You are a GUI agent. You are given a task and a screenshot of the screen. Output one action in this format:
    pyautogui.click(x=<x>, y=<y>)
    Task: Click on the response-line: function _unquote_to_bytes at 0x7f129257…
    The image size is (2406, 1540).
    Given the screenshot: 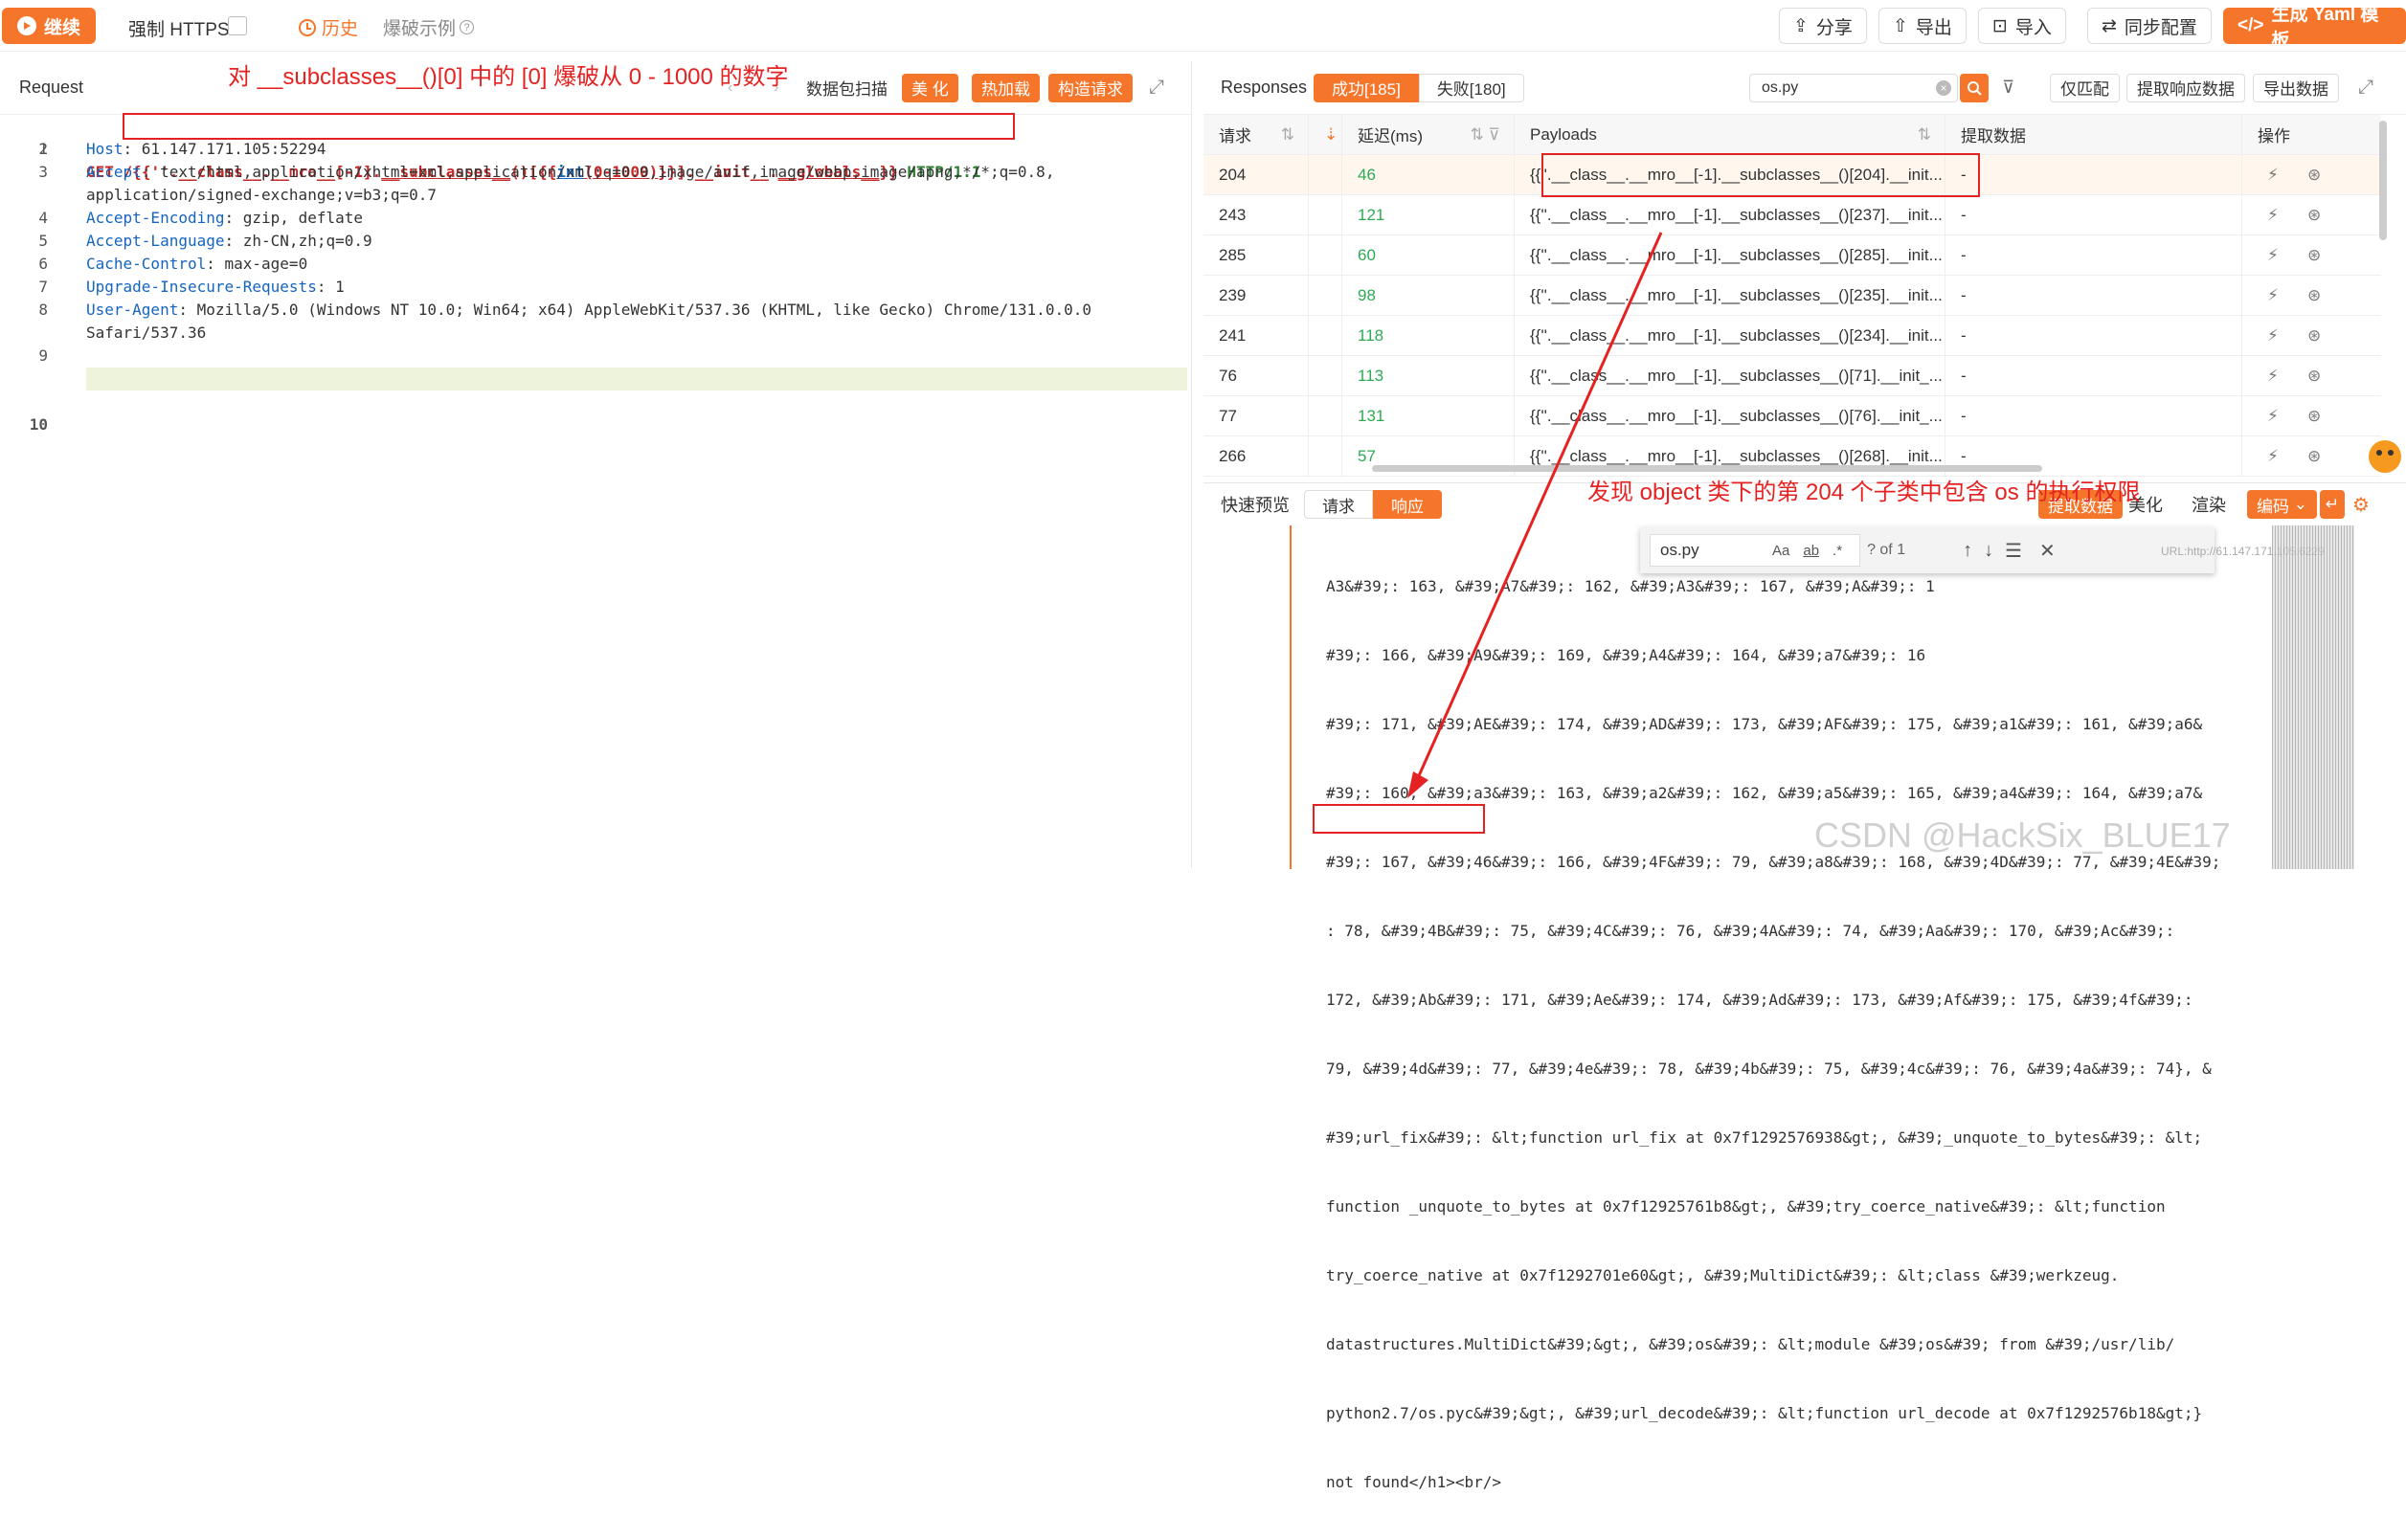 What is the action you would take?
    pyautogui.click(x=1746, y=1206)
    